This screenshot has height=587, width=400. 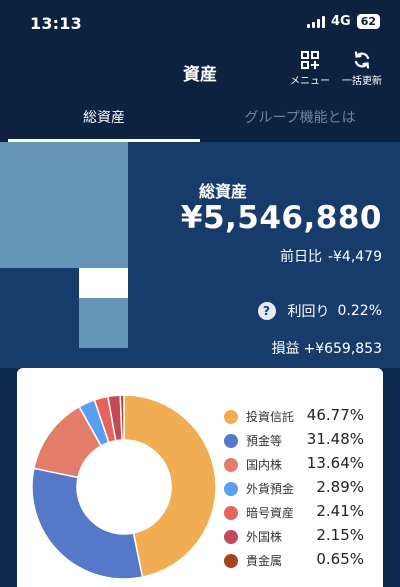 What do you see at coordinates (270, 513) in the screenshot?
I see `legend-label: 暗号資産` at bounding box center [270, 513].